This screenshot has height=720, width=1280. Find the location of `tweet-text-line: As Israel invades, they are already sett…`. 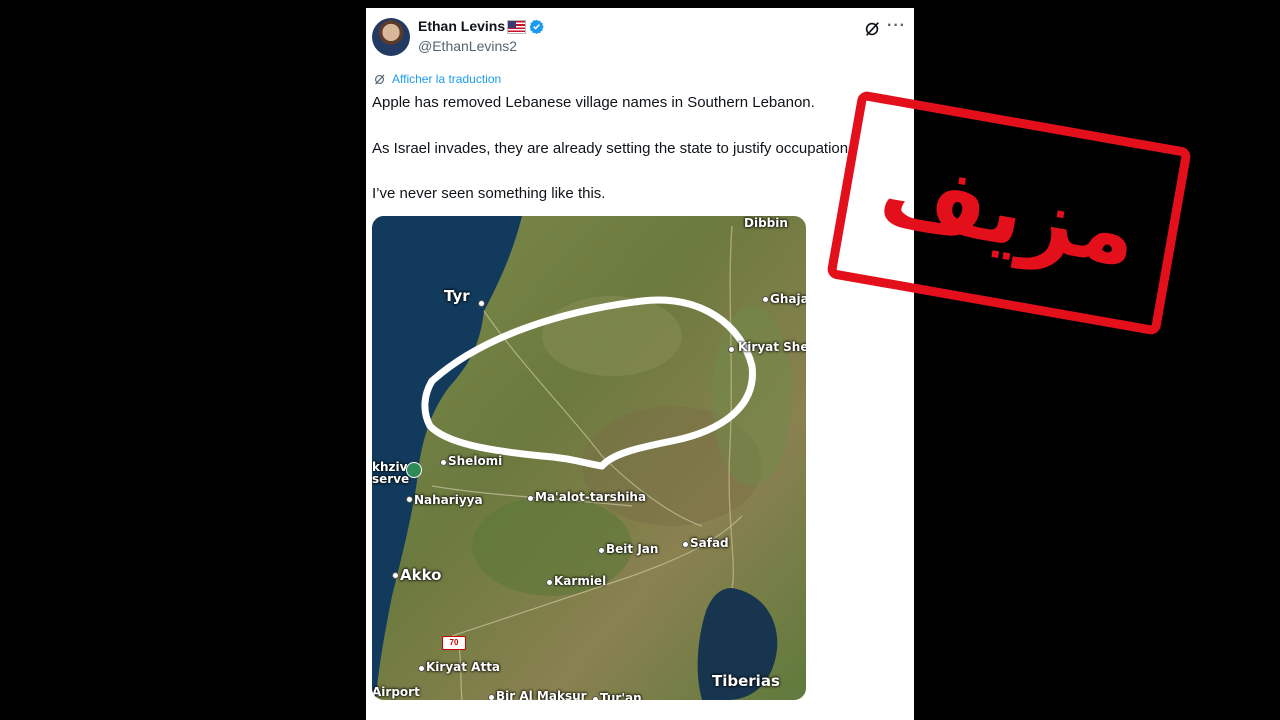

tweet-text-line: As Israel invades, they are already sett… is located at coordinates (612, 148).